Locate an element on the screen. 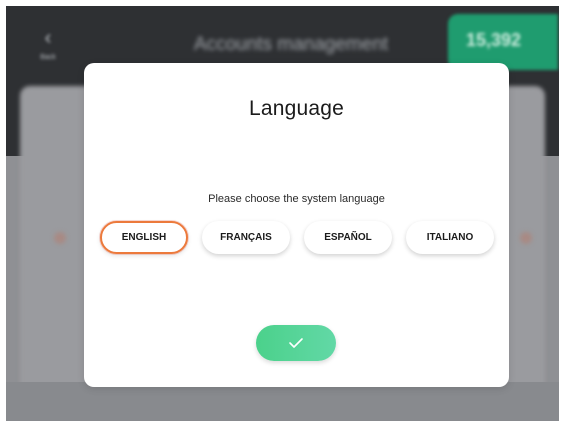 This screenshot has height=427, width=565. background-footer is located at coordinates (282, 401).